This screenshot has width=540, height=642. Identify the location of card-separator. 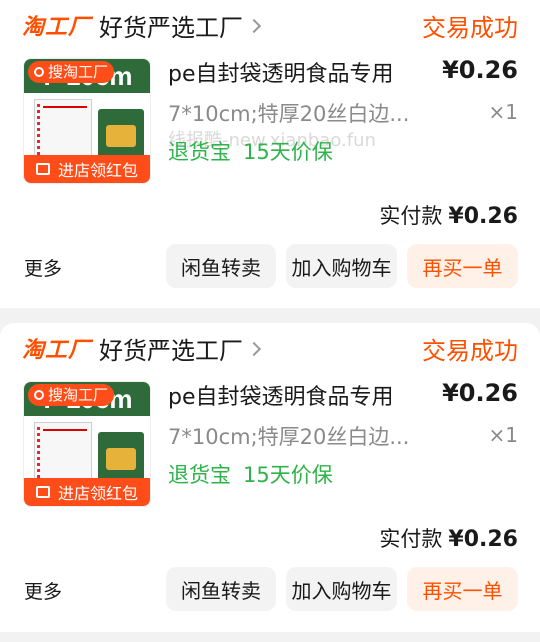
(270, 315).